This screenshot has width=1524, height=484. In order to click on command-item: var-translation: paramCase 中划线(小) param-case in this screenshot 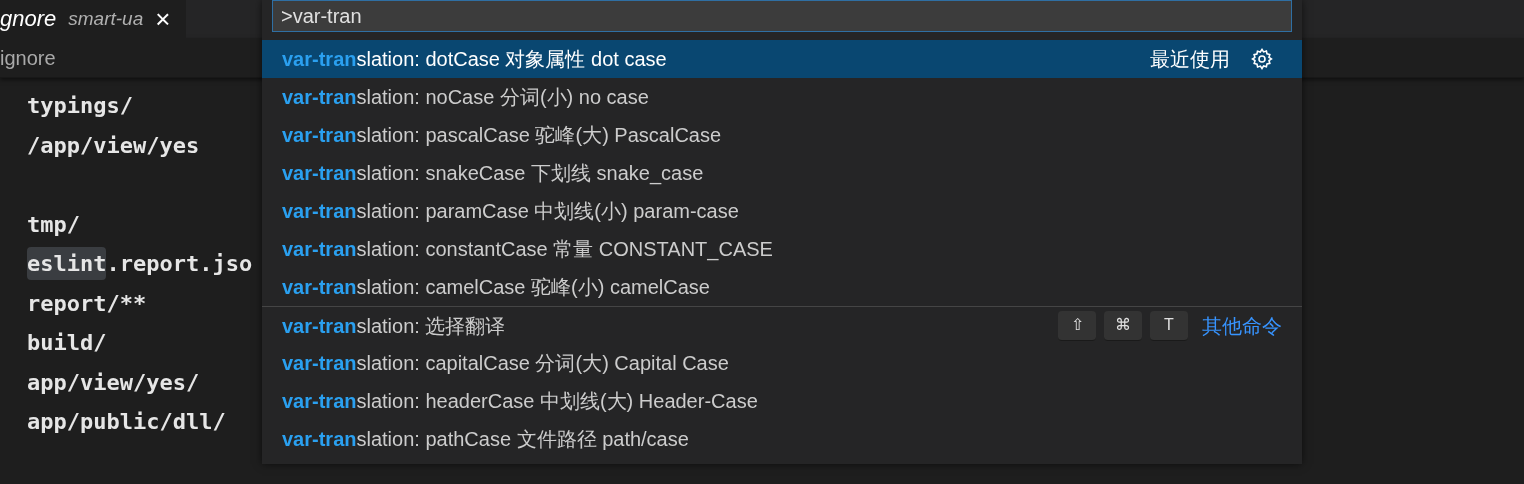, I will do `click(782, 211)`.